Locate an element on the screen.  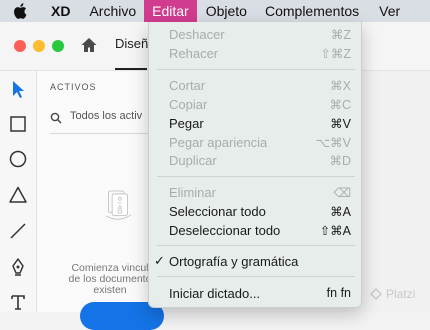
menu-item-dictado: Iniciar dictado... fn fn is located at coordinates (256, 293).